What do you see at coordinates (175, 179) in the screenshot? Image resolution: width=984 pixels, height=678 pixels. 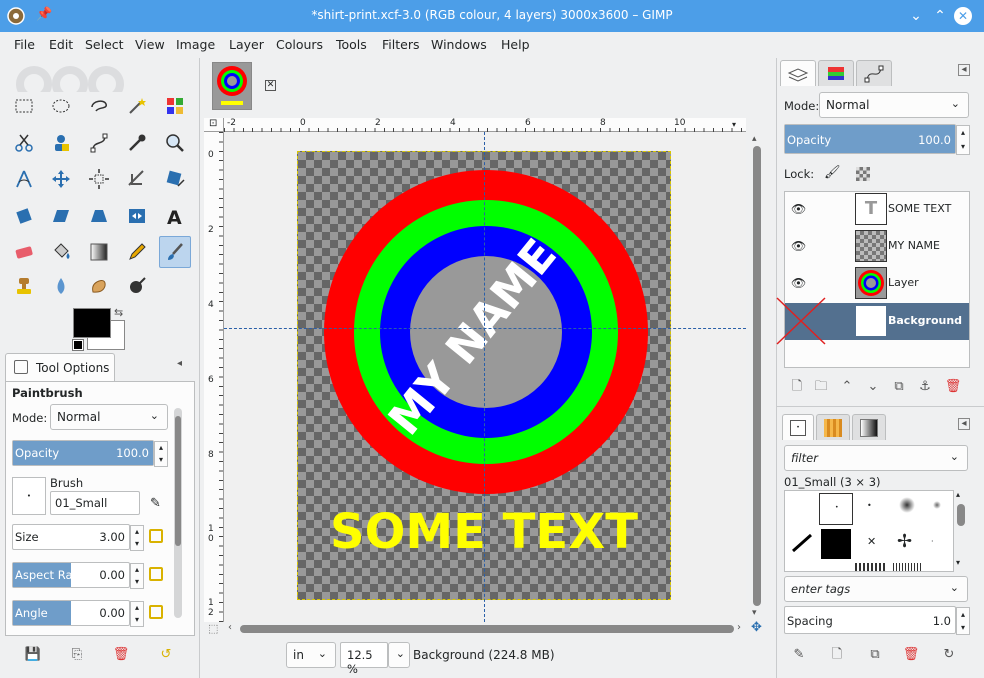 I see `unified-transform-tool-icon` at bounding box center [175, 179].